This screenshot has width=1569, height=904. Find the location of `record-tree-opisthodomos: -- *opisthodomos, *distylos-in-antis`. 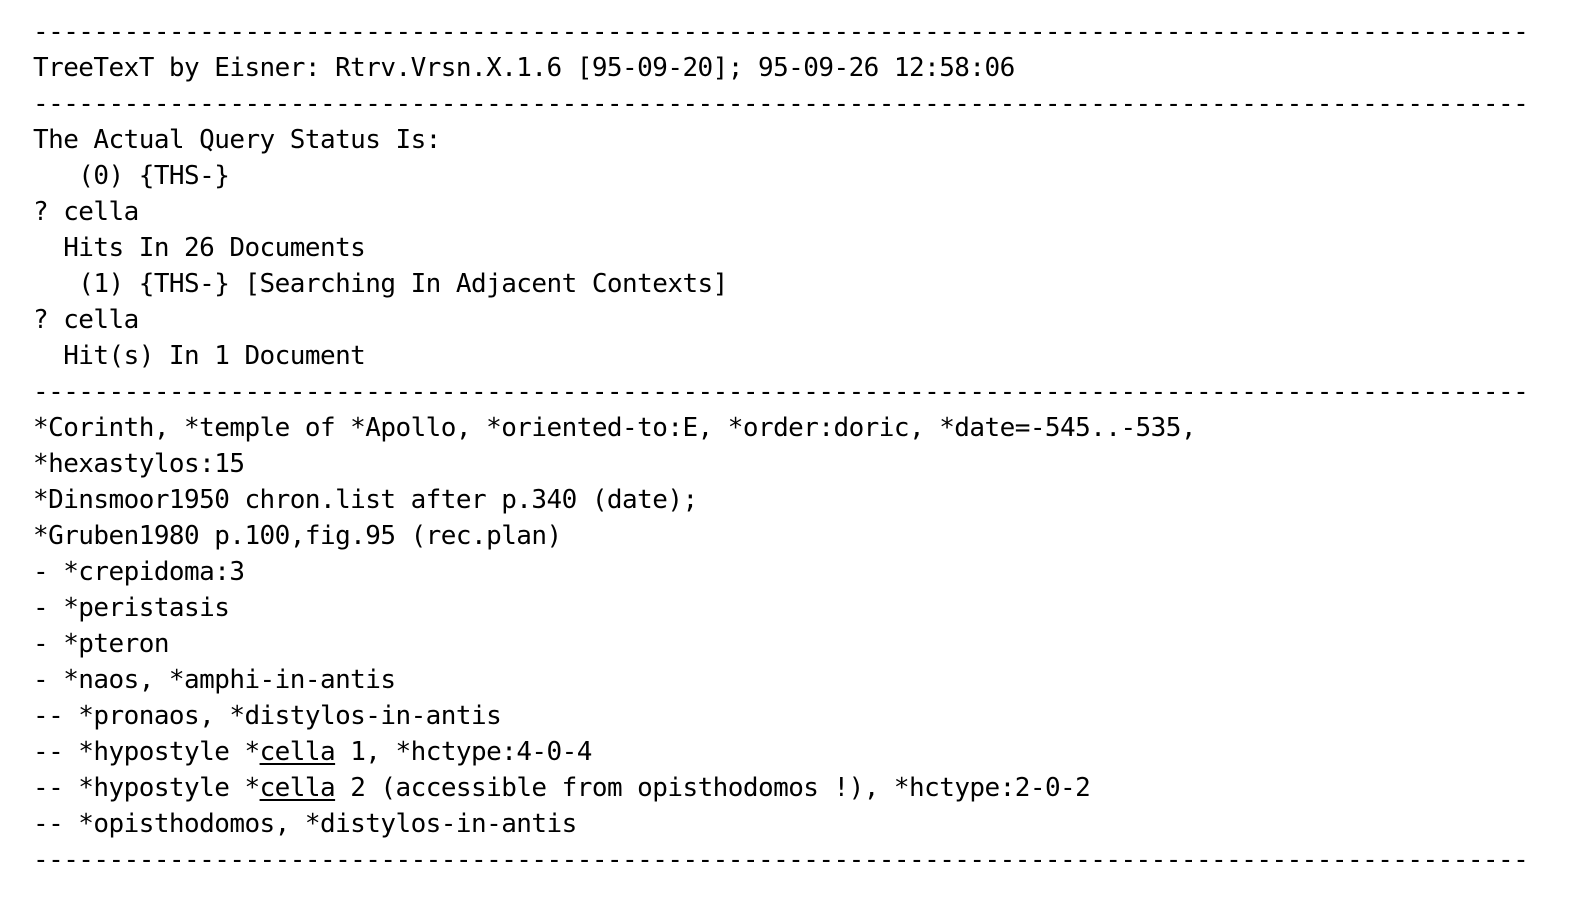

record-tree-opisthodomos: -- *opisthodomos, *distylos-in-antis is located at coordinates (305, 824).